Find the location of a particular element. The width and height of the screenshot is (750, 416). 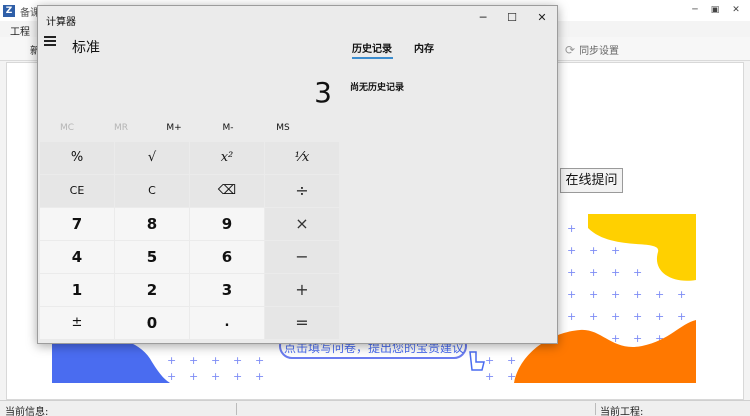

multiply-button: × is located at coordinates (302, 224).